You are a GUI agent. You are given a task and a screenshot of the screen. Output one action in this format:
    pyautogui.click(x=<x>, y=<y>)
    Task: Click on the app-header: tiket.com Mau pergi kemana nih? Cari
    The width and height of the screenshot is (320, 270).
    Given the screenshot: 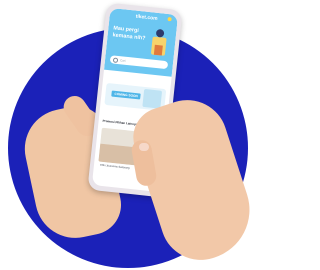 What is the action you would take?
    pyautogui.click(x=141, y=42)
    